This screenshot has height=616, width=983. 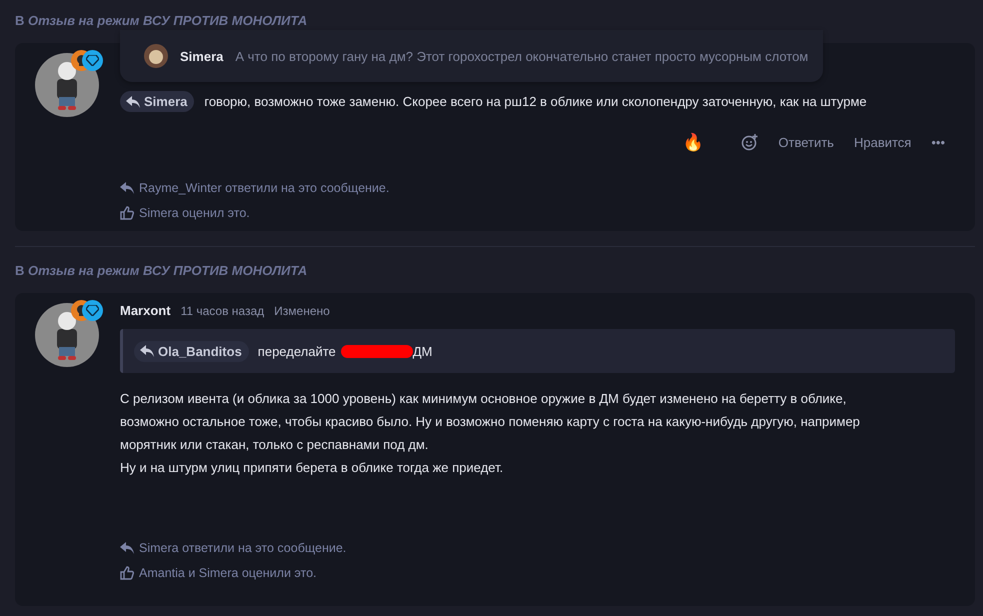 I want to click on add-reaction-icon, so click(x=749, y=142).